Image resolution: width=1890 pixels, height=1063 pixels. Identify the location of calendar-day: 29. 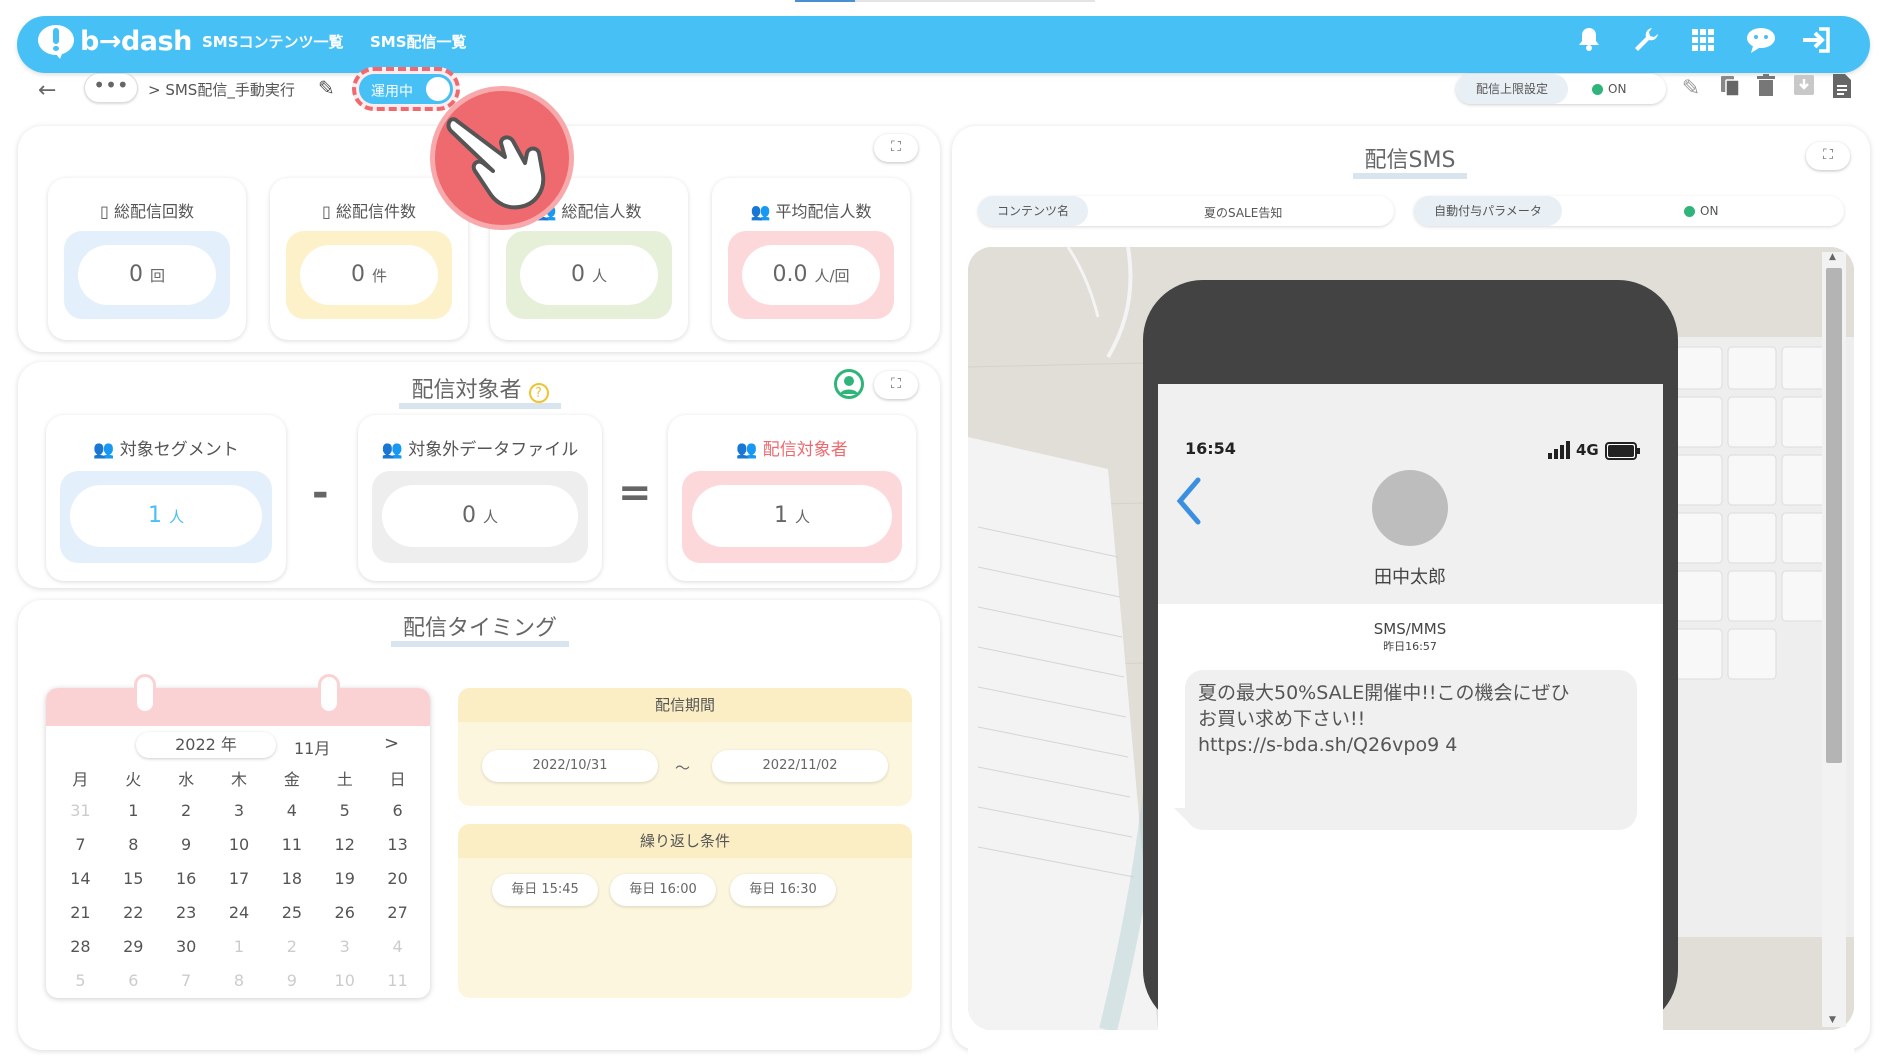
(133, 947).